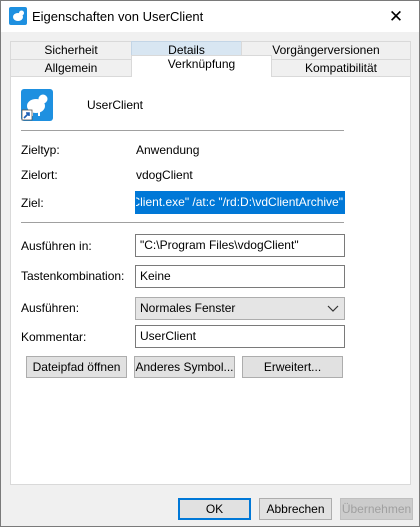 The height and width of the screenshot is (527, 420). What do you see at coordinates (168, 150) in the screenshot?
I see `zieltyp-value: Anwendung` at bounding box center [168, 150].